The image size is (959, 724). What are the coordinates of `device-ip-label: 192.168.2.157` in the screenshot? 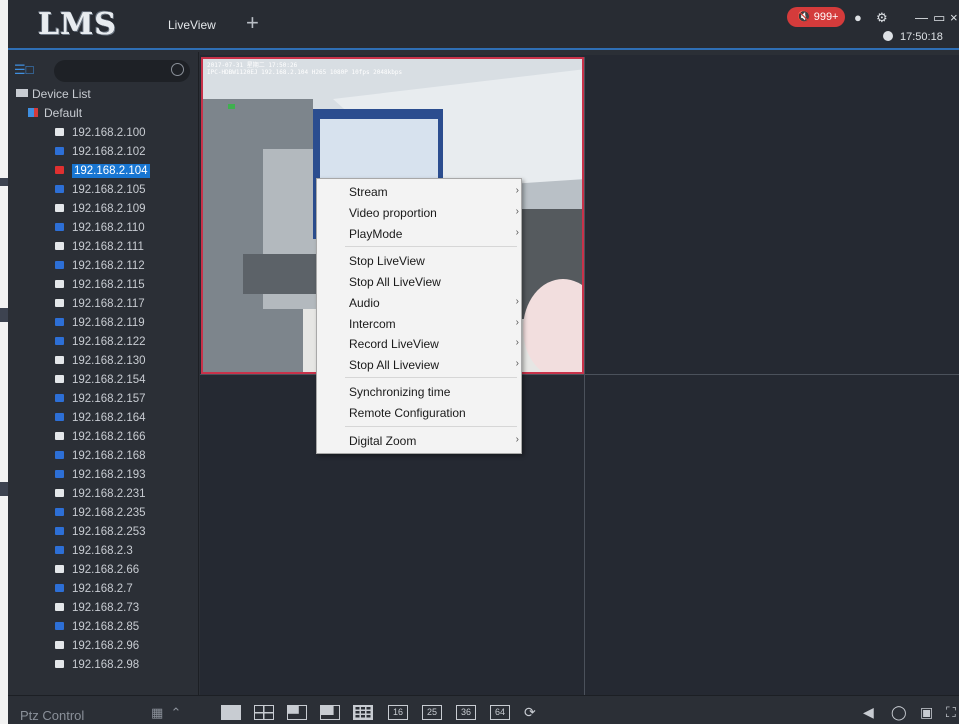 It's located at (109, 399).